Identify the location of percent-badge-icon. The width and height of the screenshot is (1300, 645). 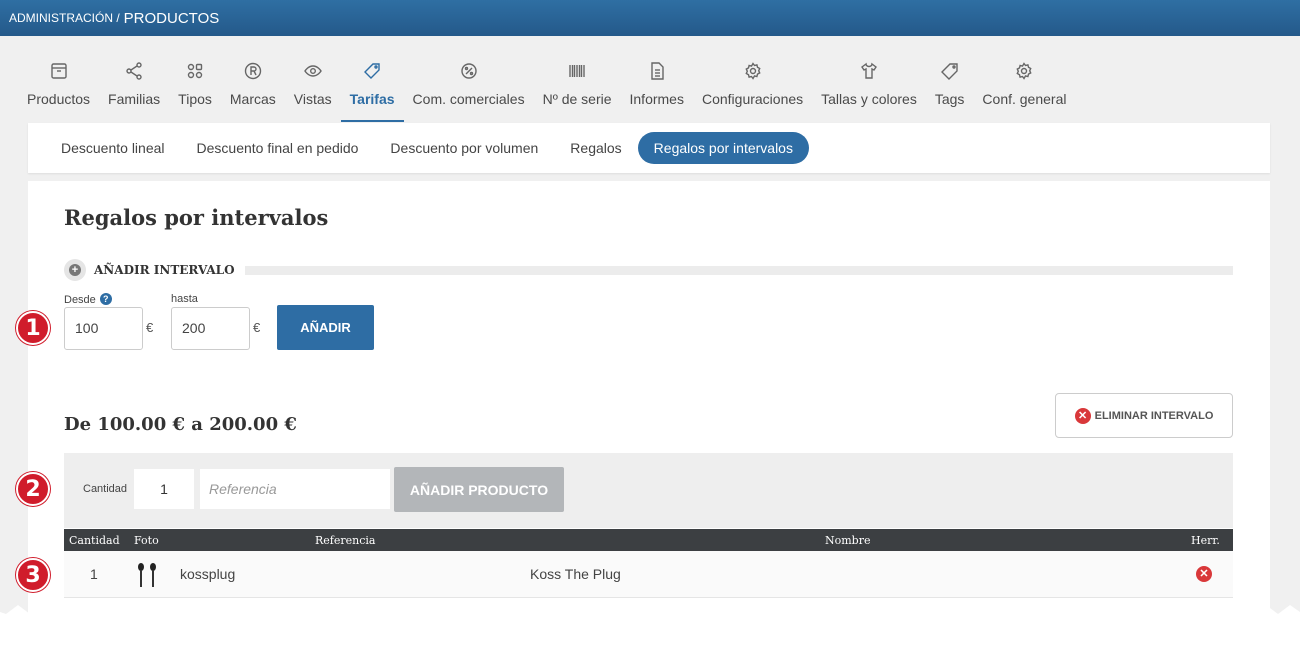
(469, 71).